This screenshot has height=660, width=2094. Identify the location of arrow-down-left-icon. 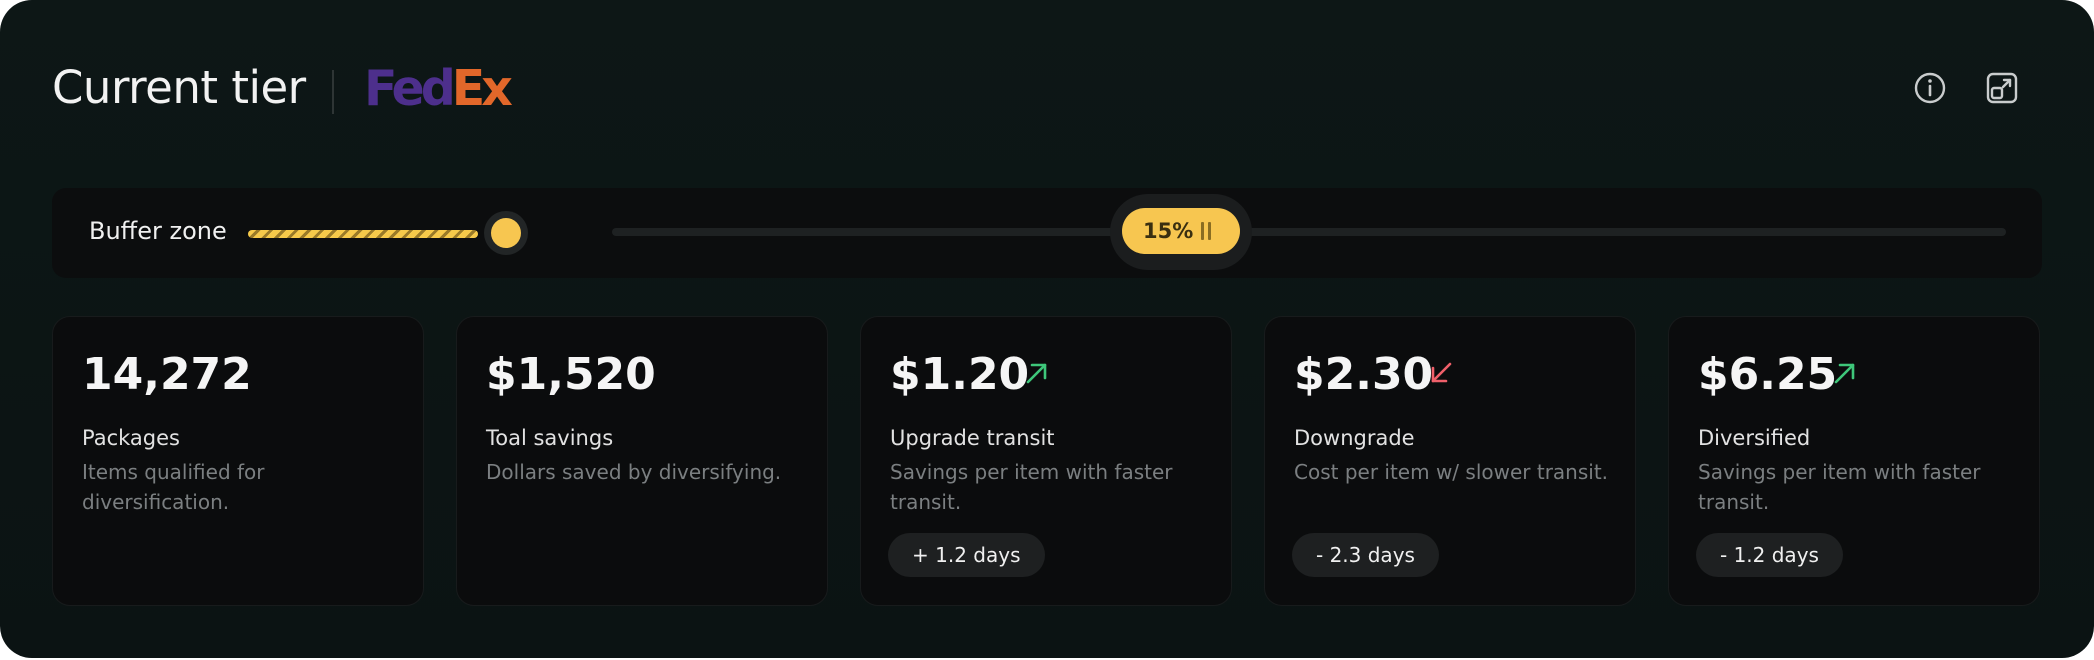
(1441, 373).